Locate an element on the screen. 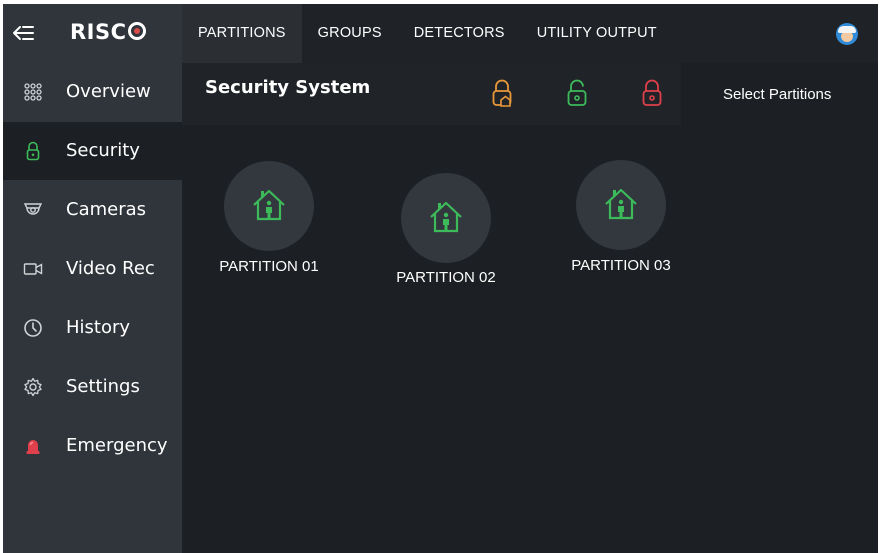 The width and height of the screenshot is (882, 553). partial-arm-lock-icon is located at coordinates (502, 94).